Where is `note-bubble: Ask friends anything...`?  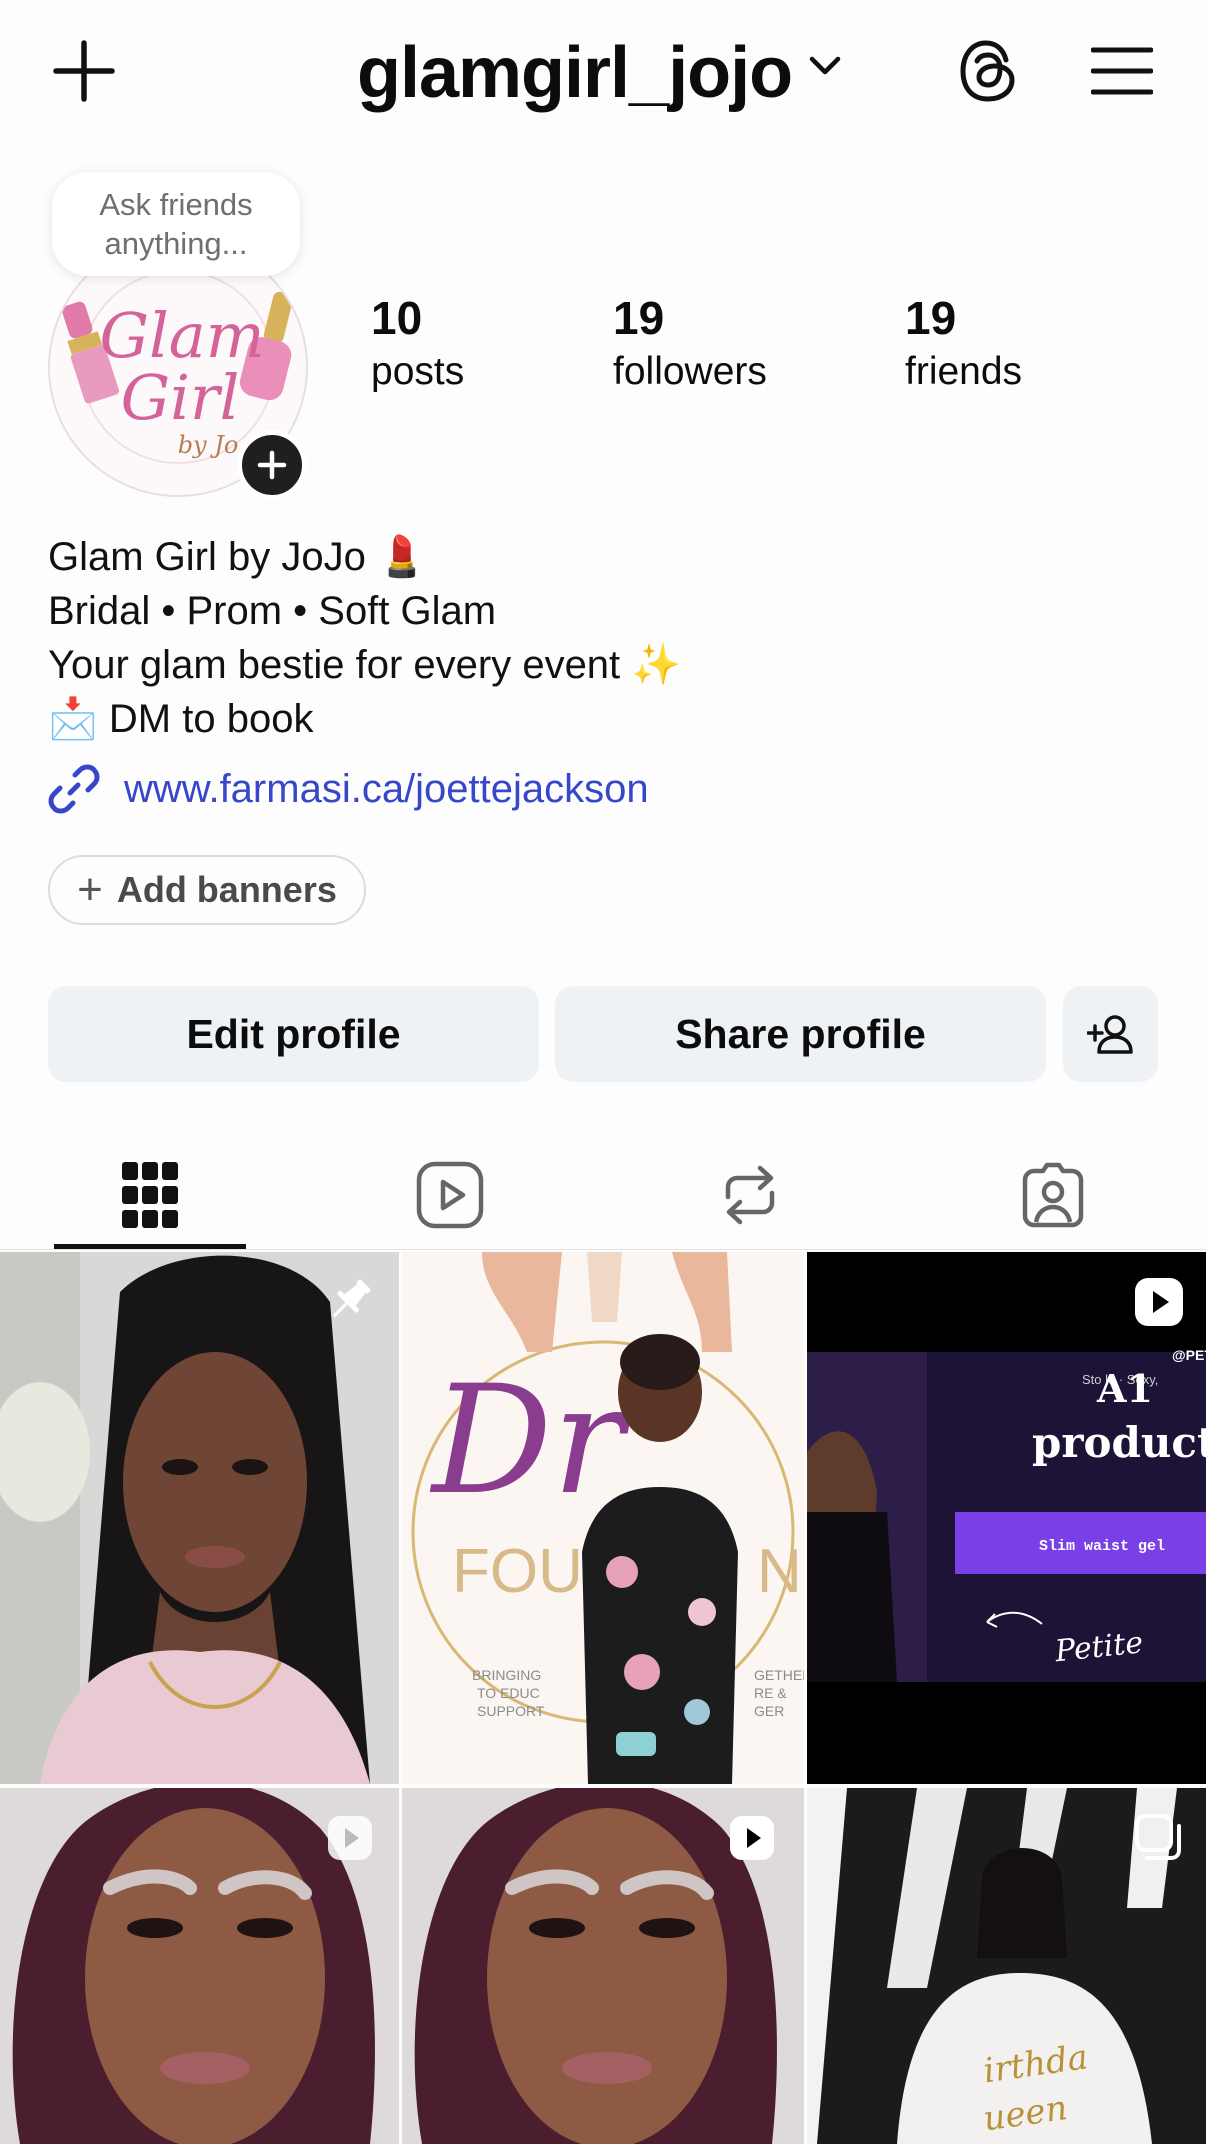 note-bubble: Ask friends anything... is located at coordinates (176, 224).